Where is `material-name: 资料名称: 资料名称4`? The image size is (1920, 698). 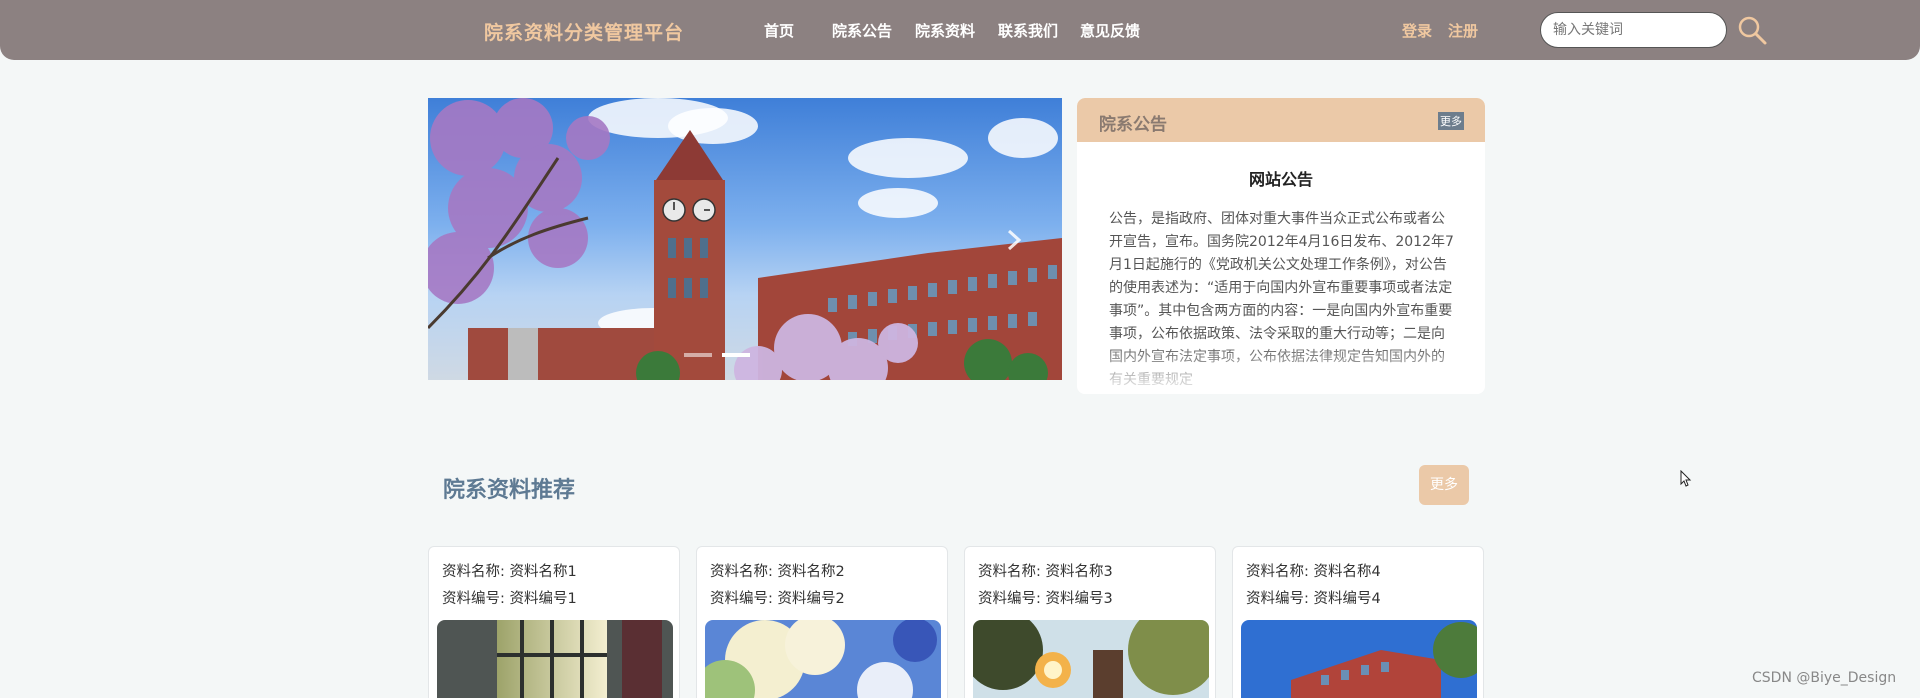
material-name: 资料名称: 资料名称4 is located at coordinates (1313, 572).